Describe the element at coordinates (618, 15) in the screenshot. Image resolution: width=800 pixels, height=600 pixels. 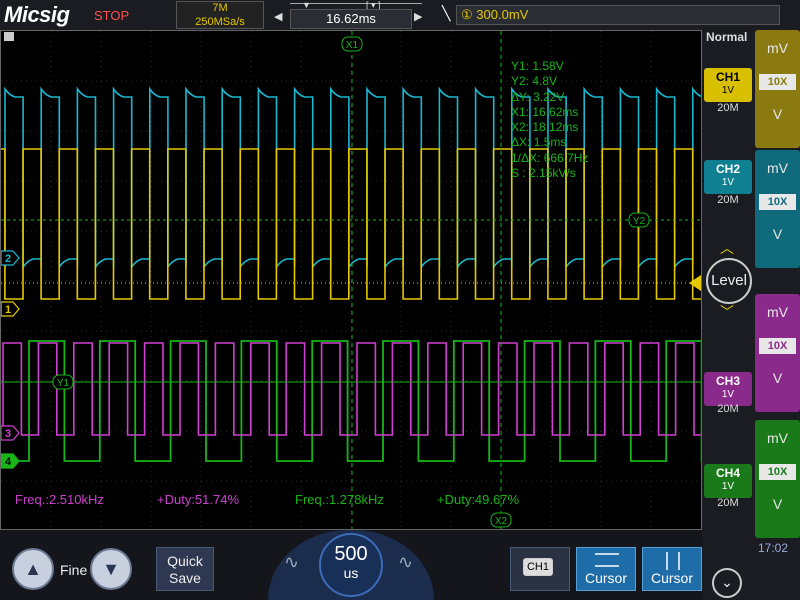
I see `trigger-level-box: ① 300.0mV` at that location.